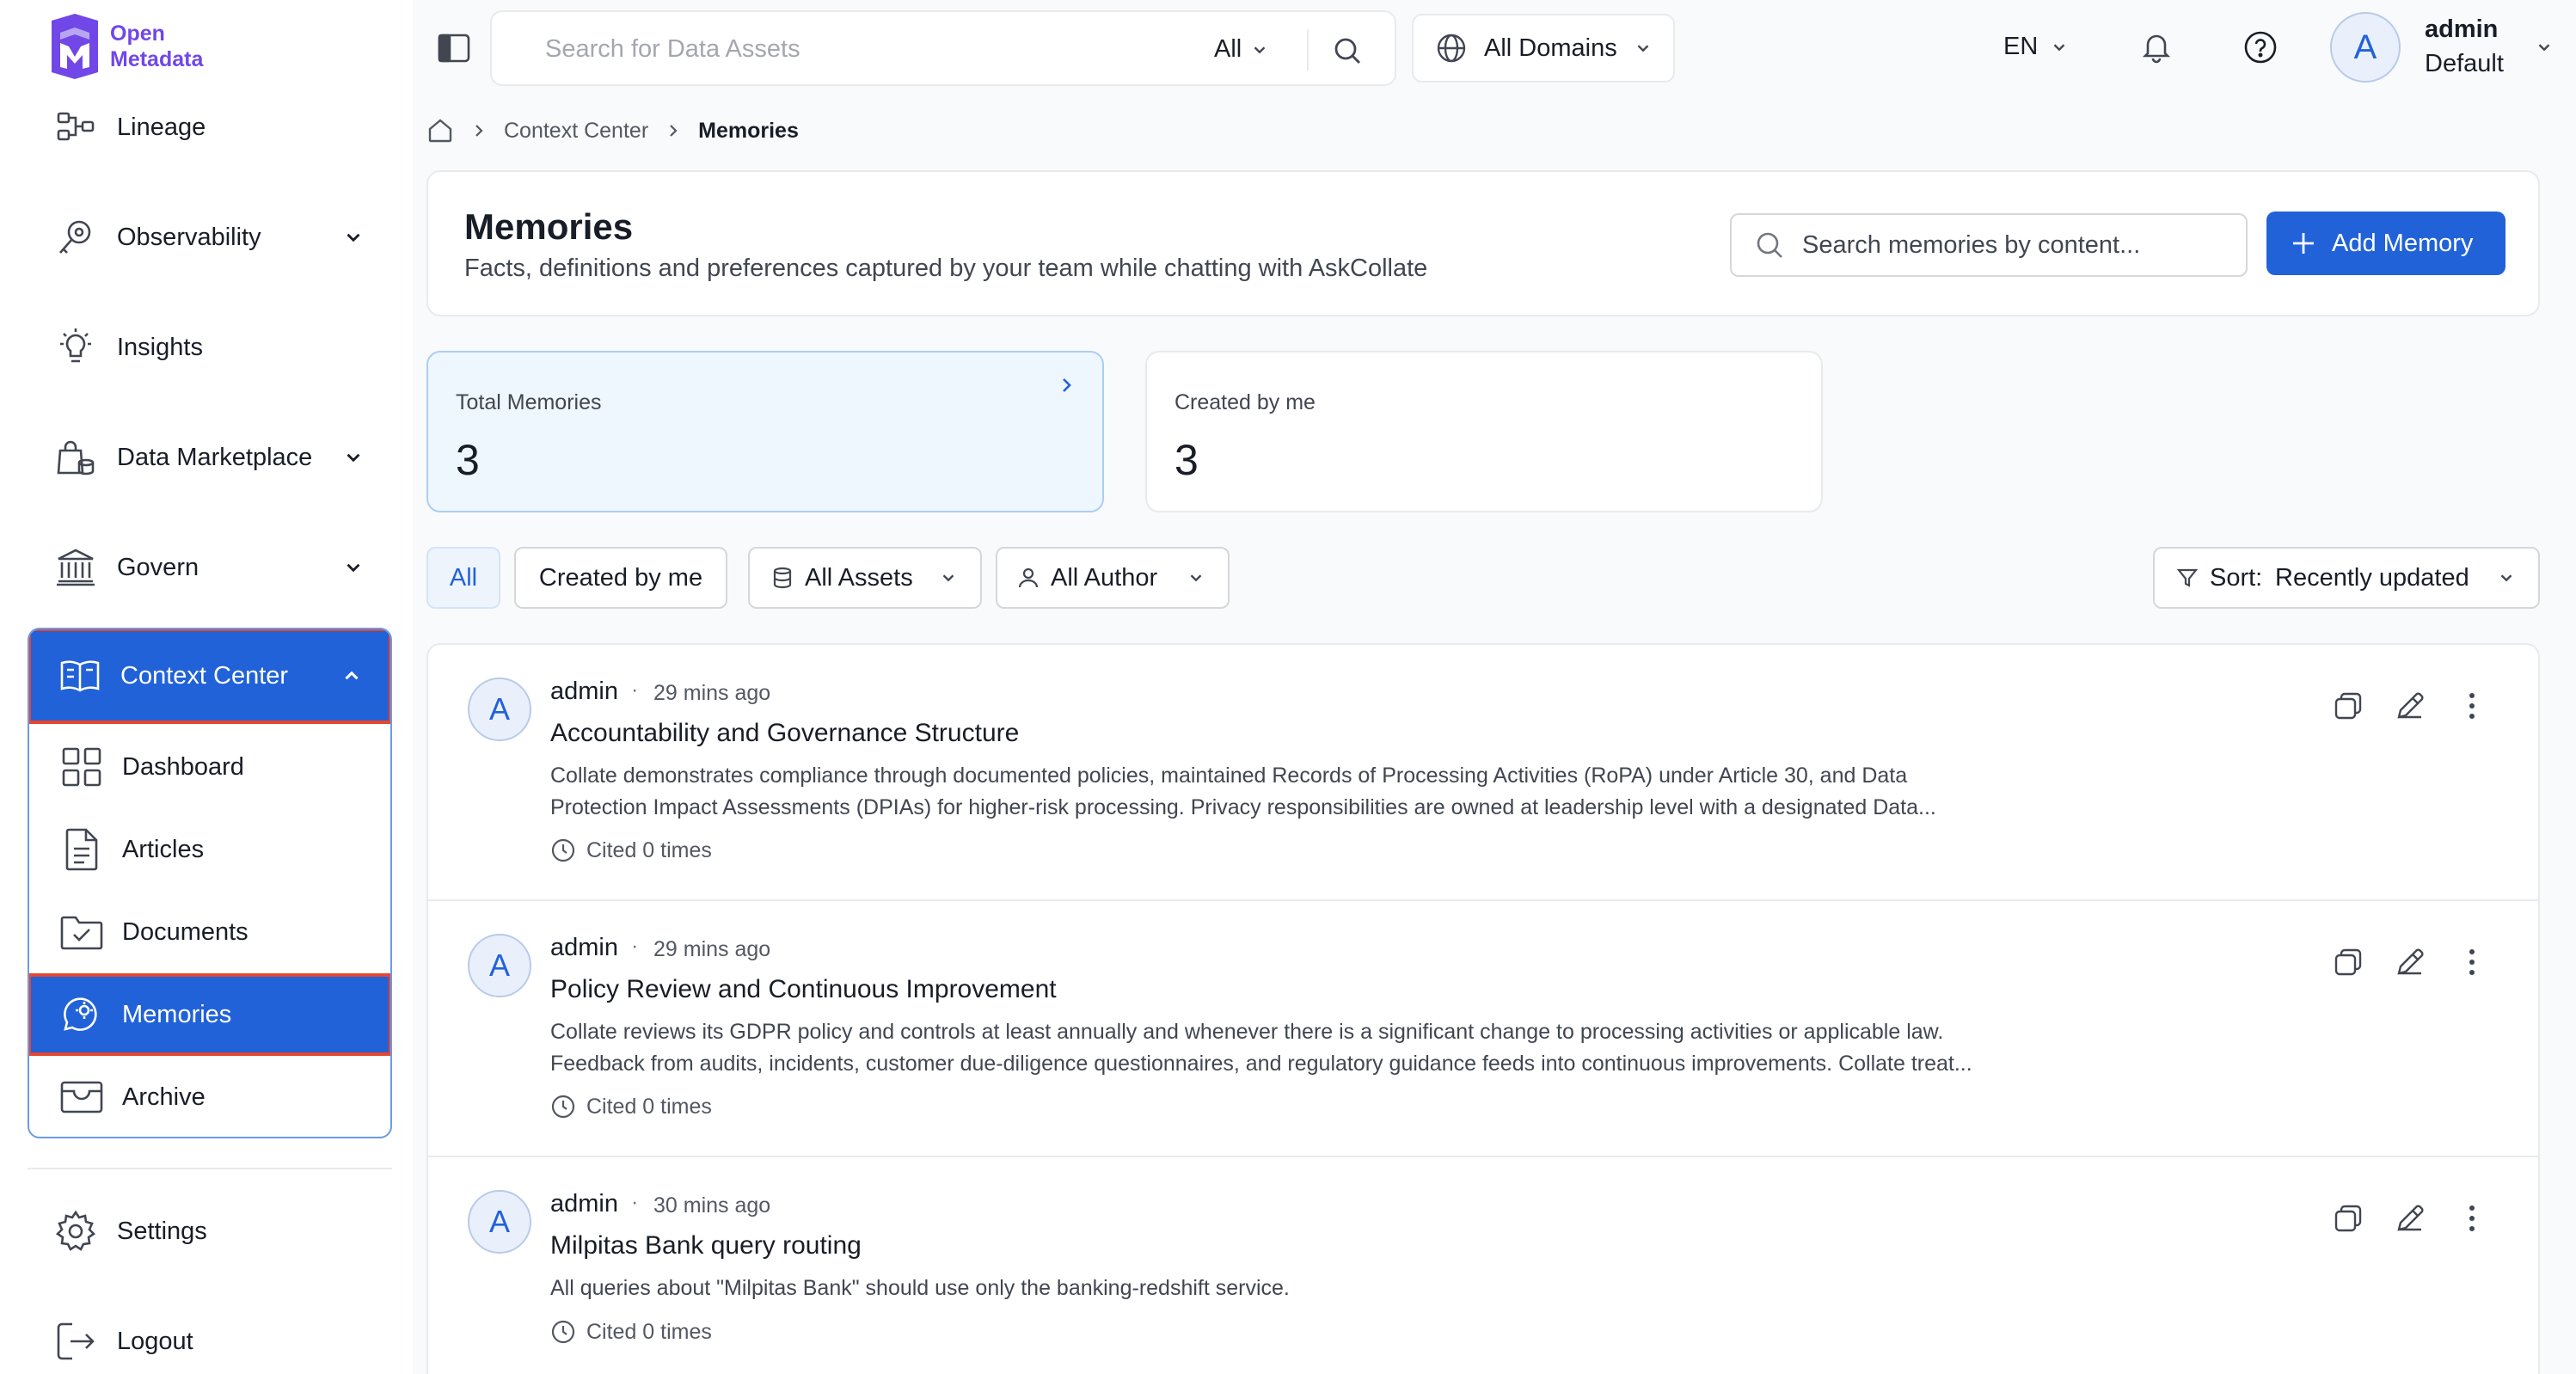  I want to click on filter-assets-select: All Assets, so click(865, 578).